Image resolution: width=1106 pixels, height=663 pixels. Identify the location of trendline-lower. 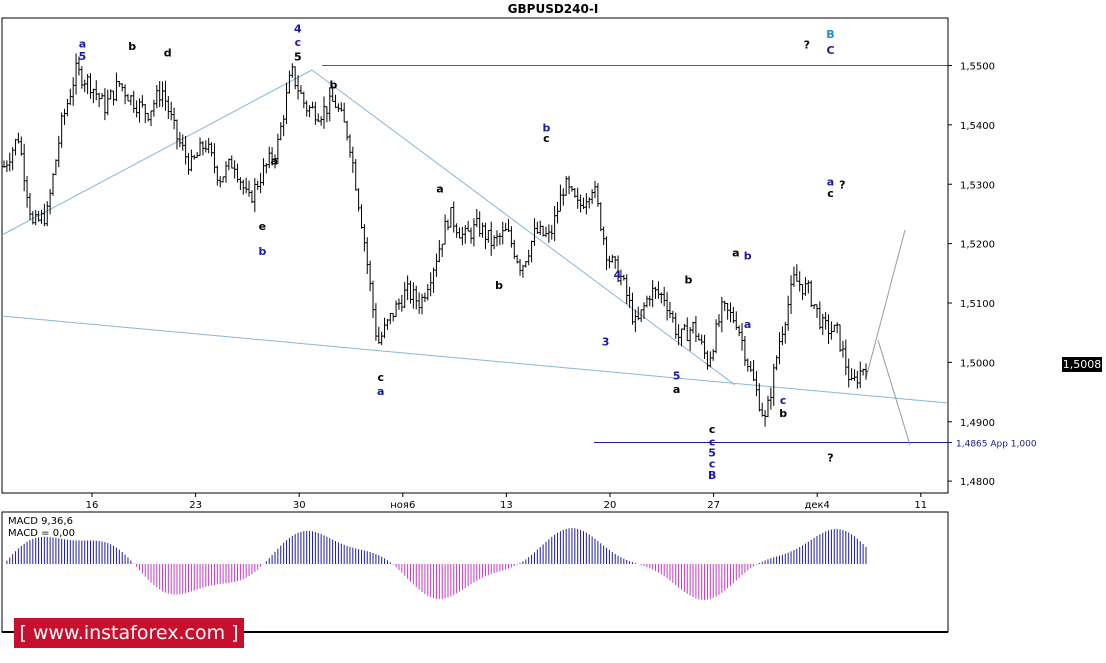
(475, 359).